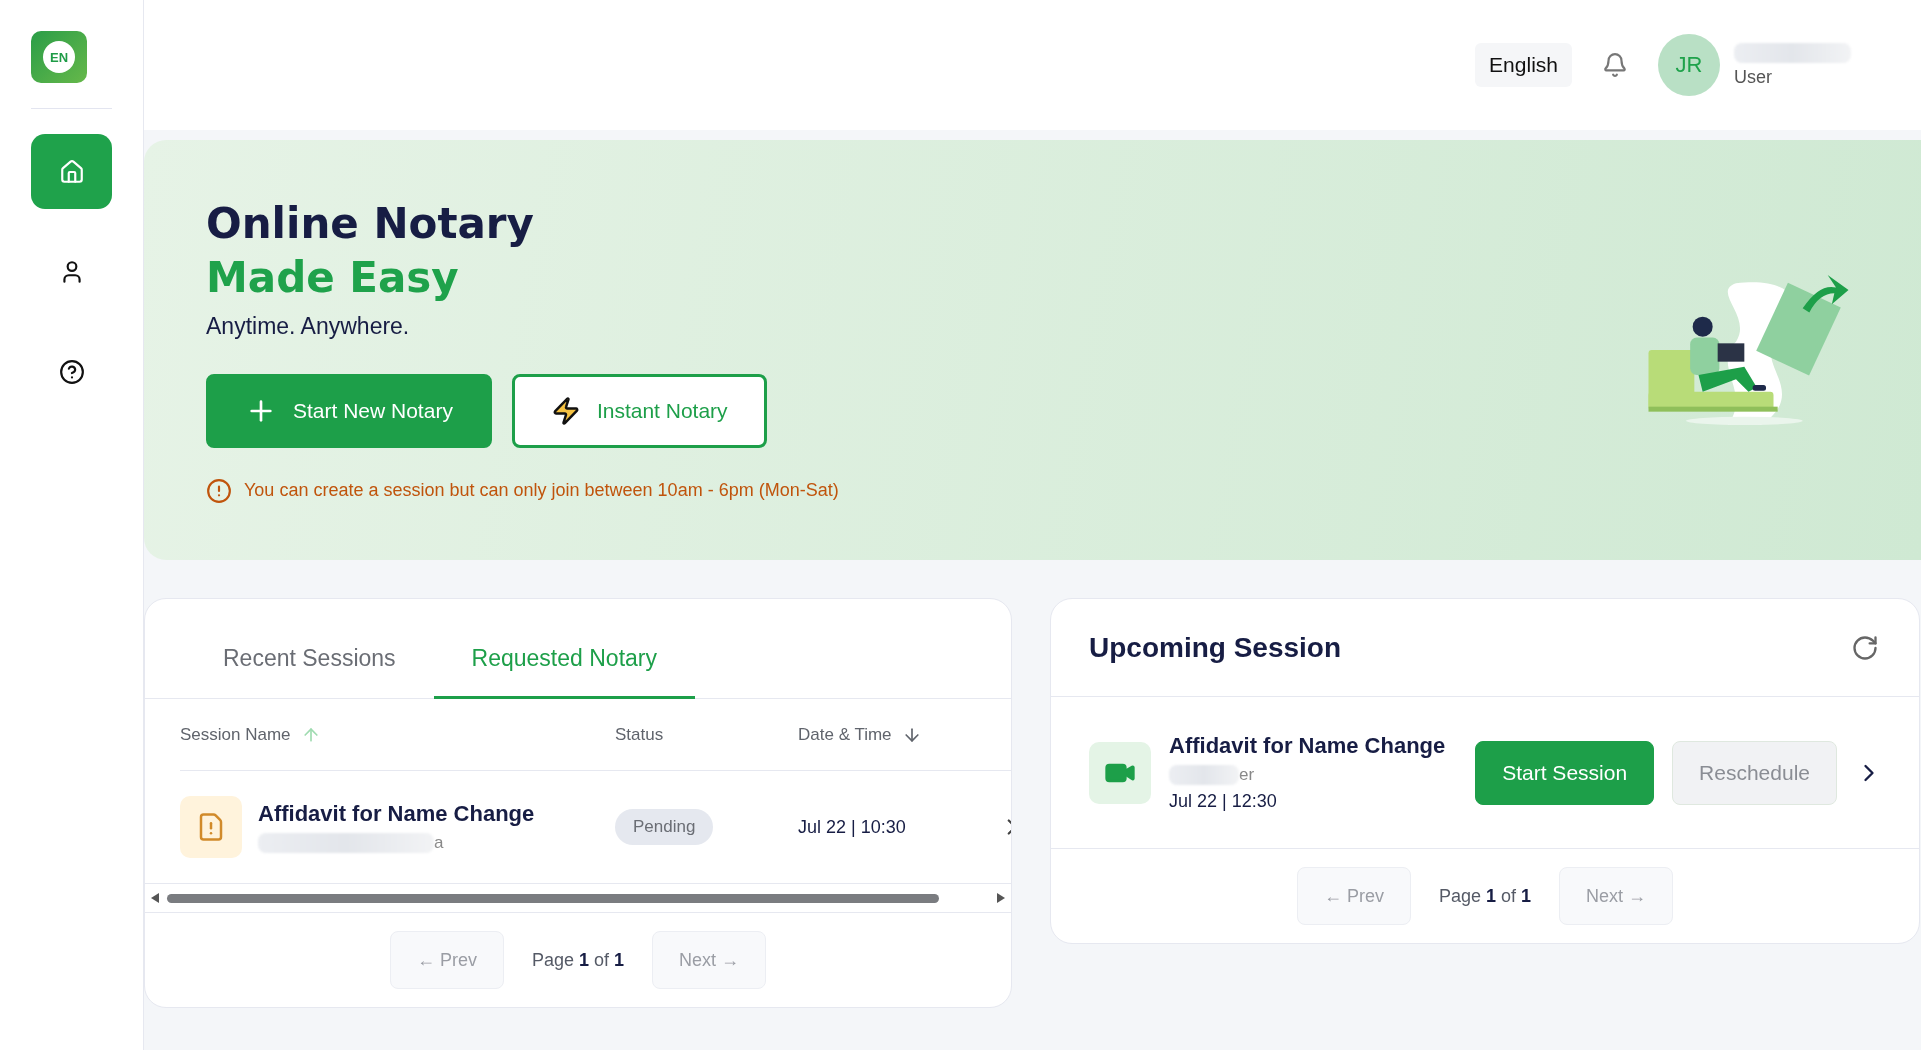 The width and height of the screenshot is (1921, 1050). What do you see at coordinates (852, 827) in the screenshot?
I see `session-datetime: Jul 22 | 10:30` at bounding box center [852, 827].